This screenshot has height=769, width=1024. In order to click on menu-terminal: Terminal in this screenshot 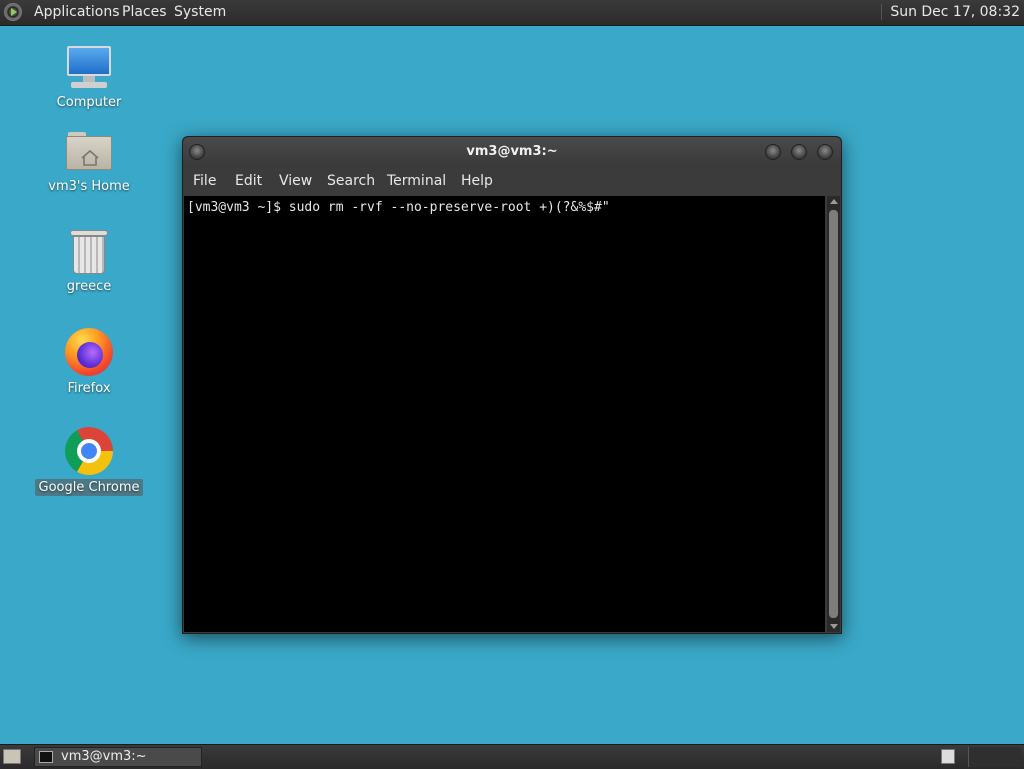, I will do `click(416, 181)`.